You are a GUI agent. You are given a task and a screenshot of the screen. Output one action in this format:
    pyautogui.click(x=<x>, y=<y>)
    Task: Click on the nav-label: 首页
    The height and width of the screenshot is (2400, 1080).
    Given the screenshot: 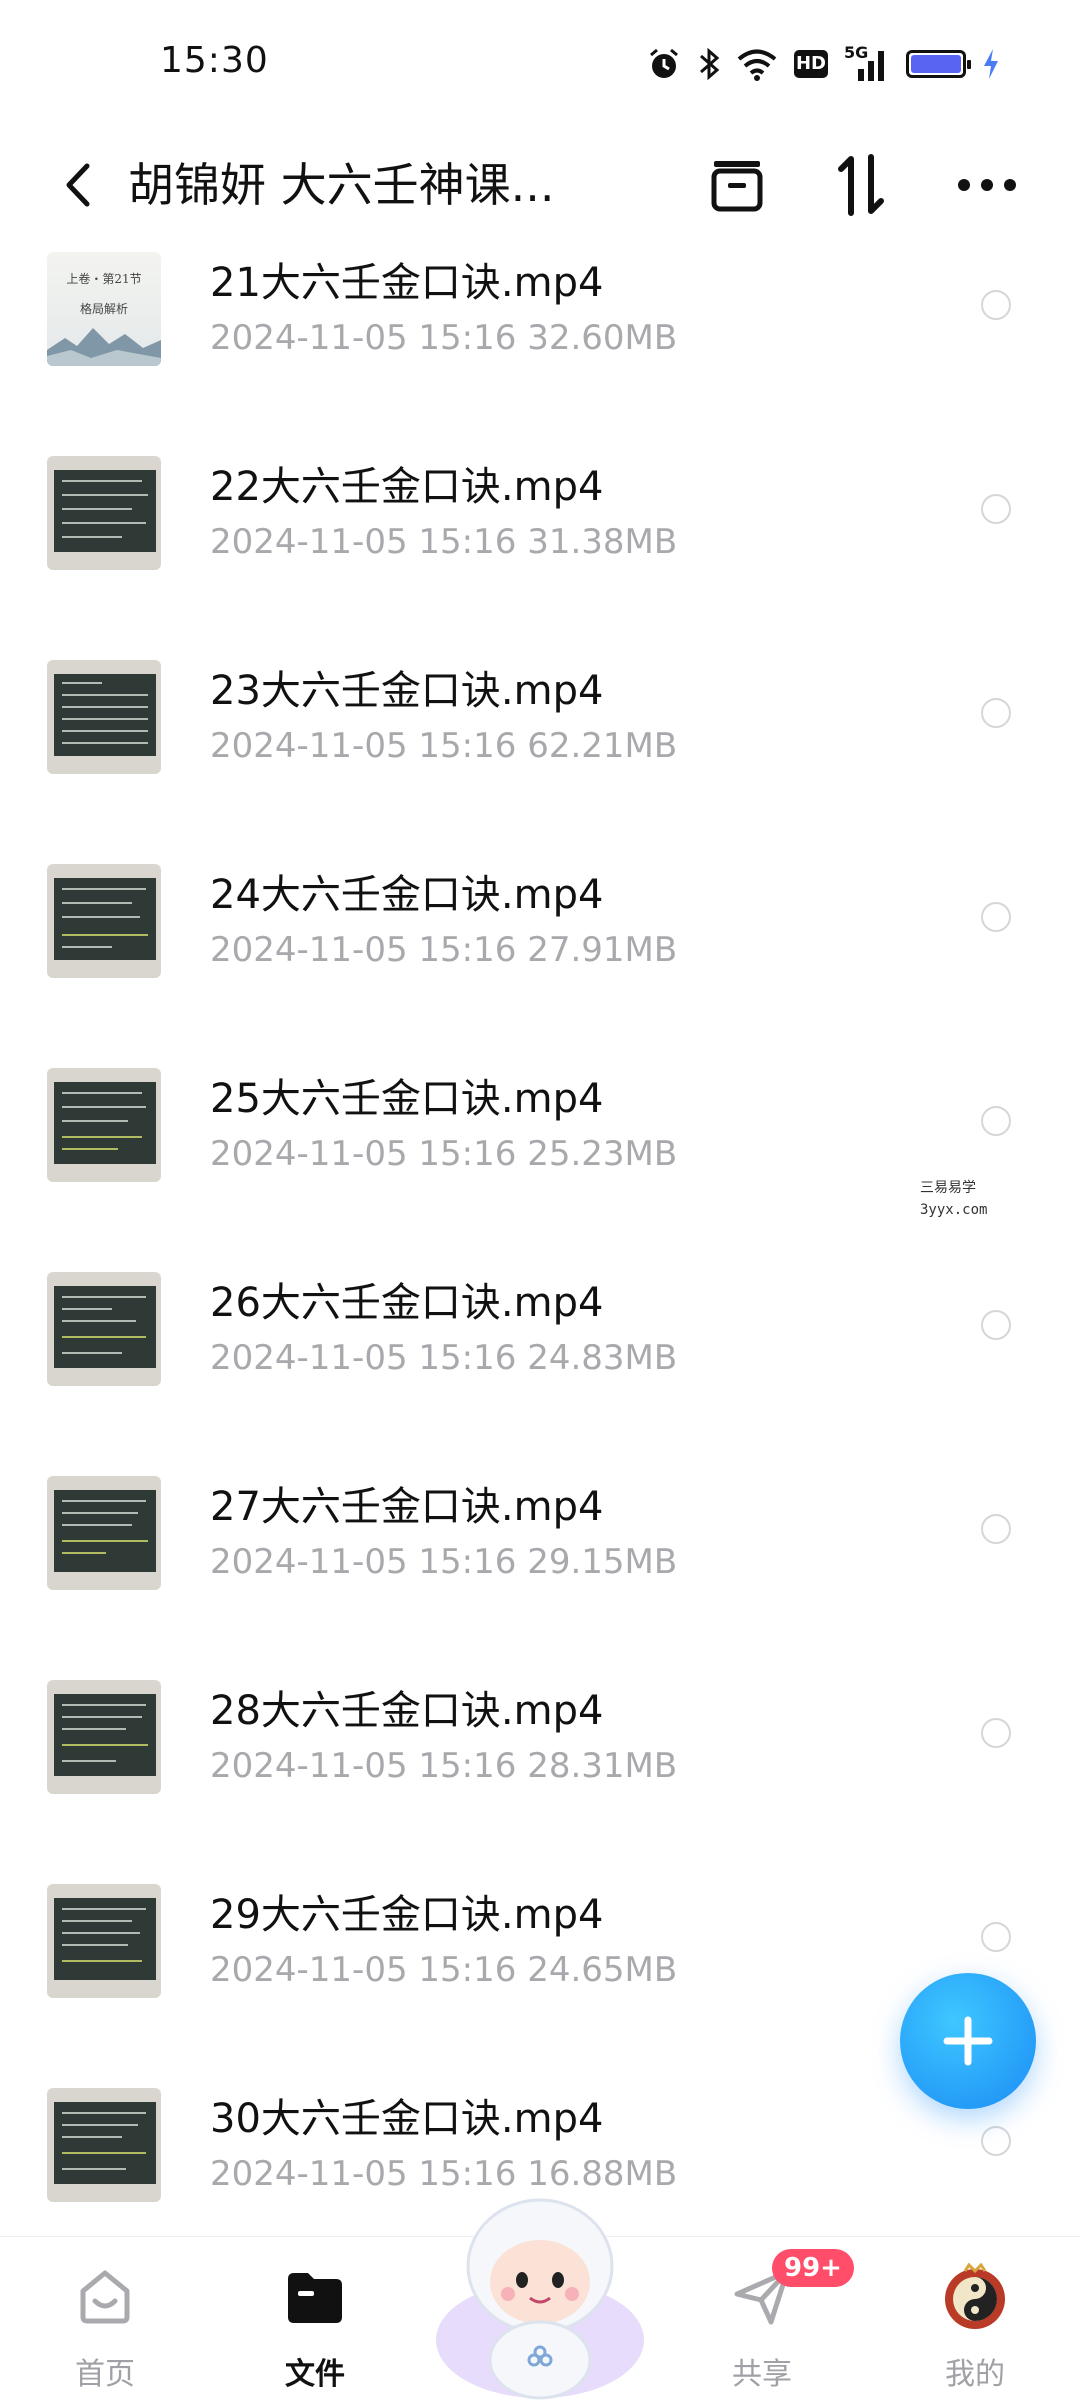 What is the action you would take?
    pyautogui.click(x=105, y=2374)
    